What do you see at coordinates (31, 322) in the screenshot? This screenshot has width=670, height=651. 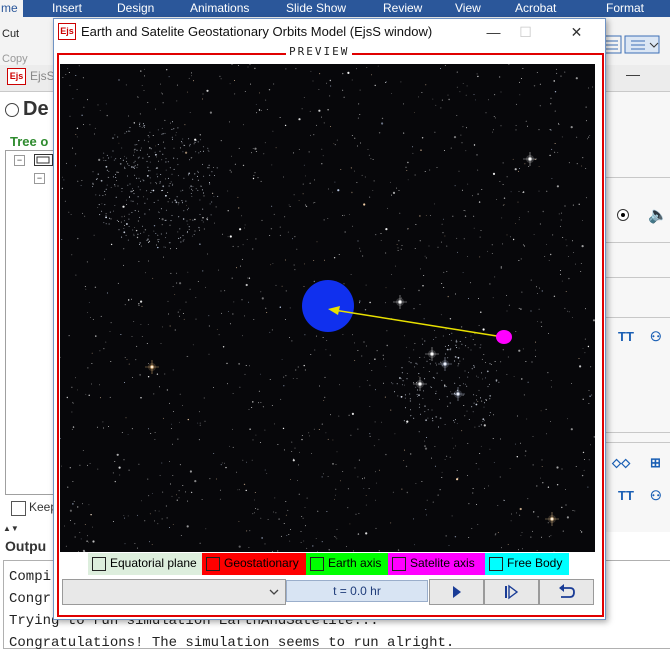 I see `tree-panel: − −` at bounding box center [31, 322].